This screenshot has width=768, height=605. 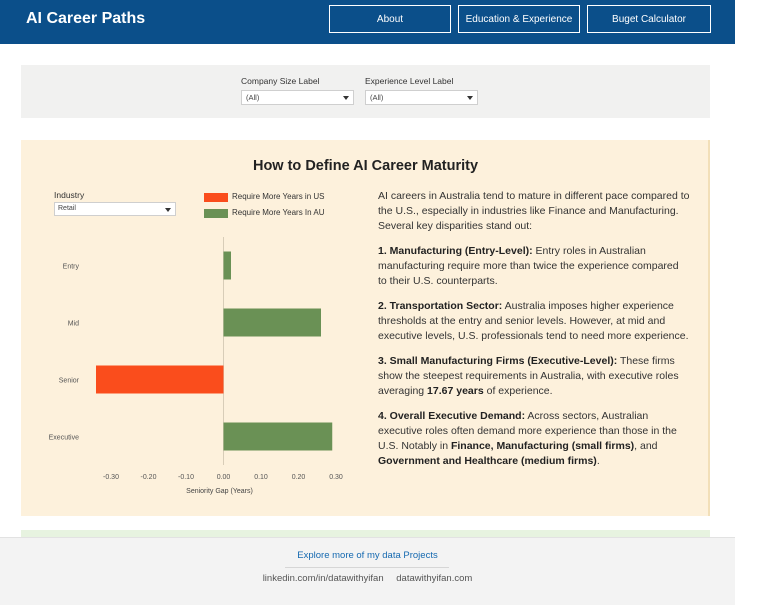 I want to click on point-3-bold: 17.67 years, so click(x=455, y=391).